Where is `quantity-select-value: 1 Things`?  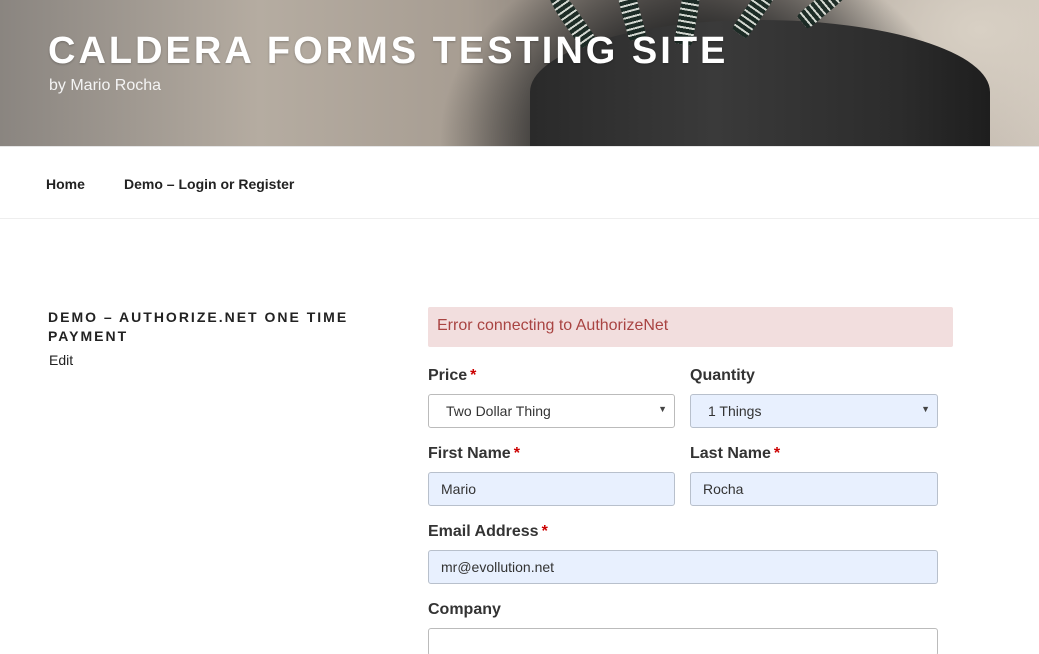 quantity-select-value: 1 Things is located at coordinates (735, 411).